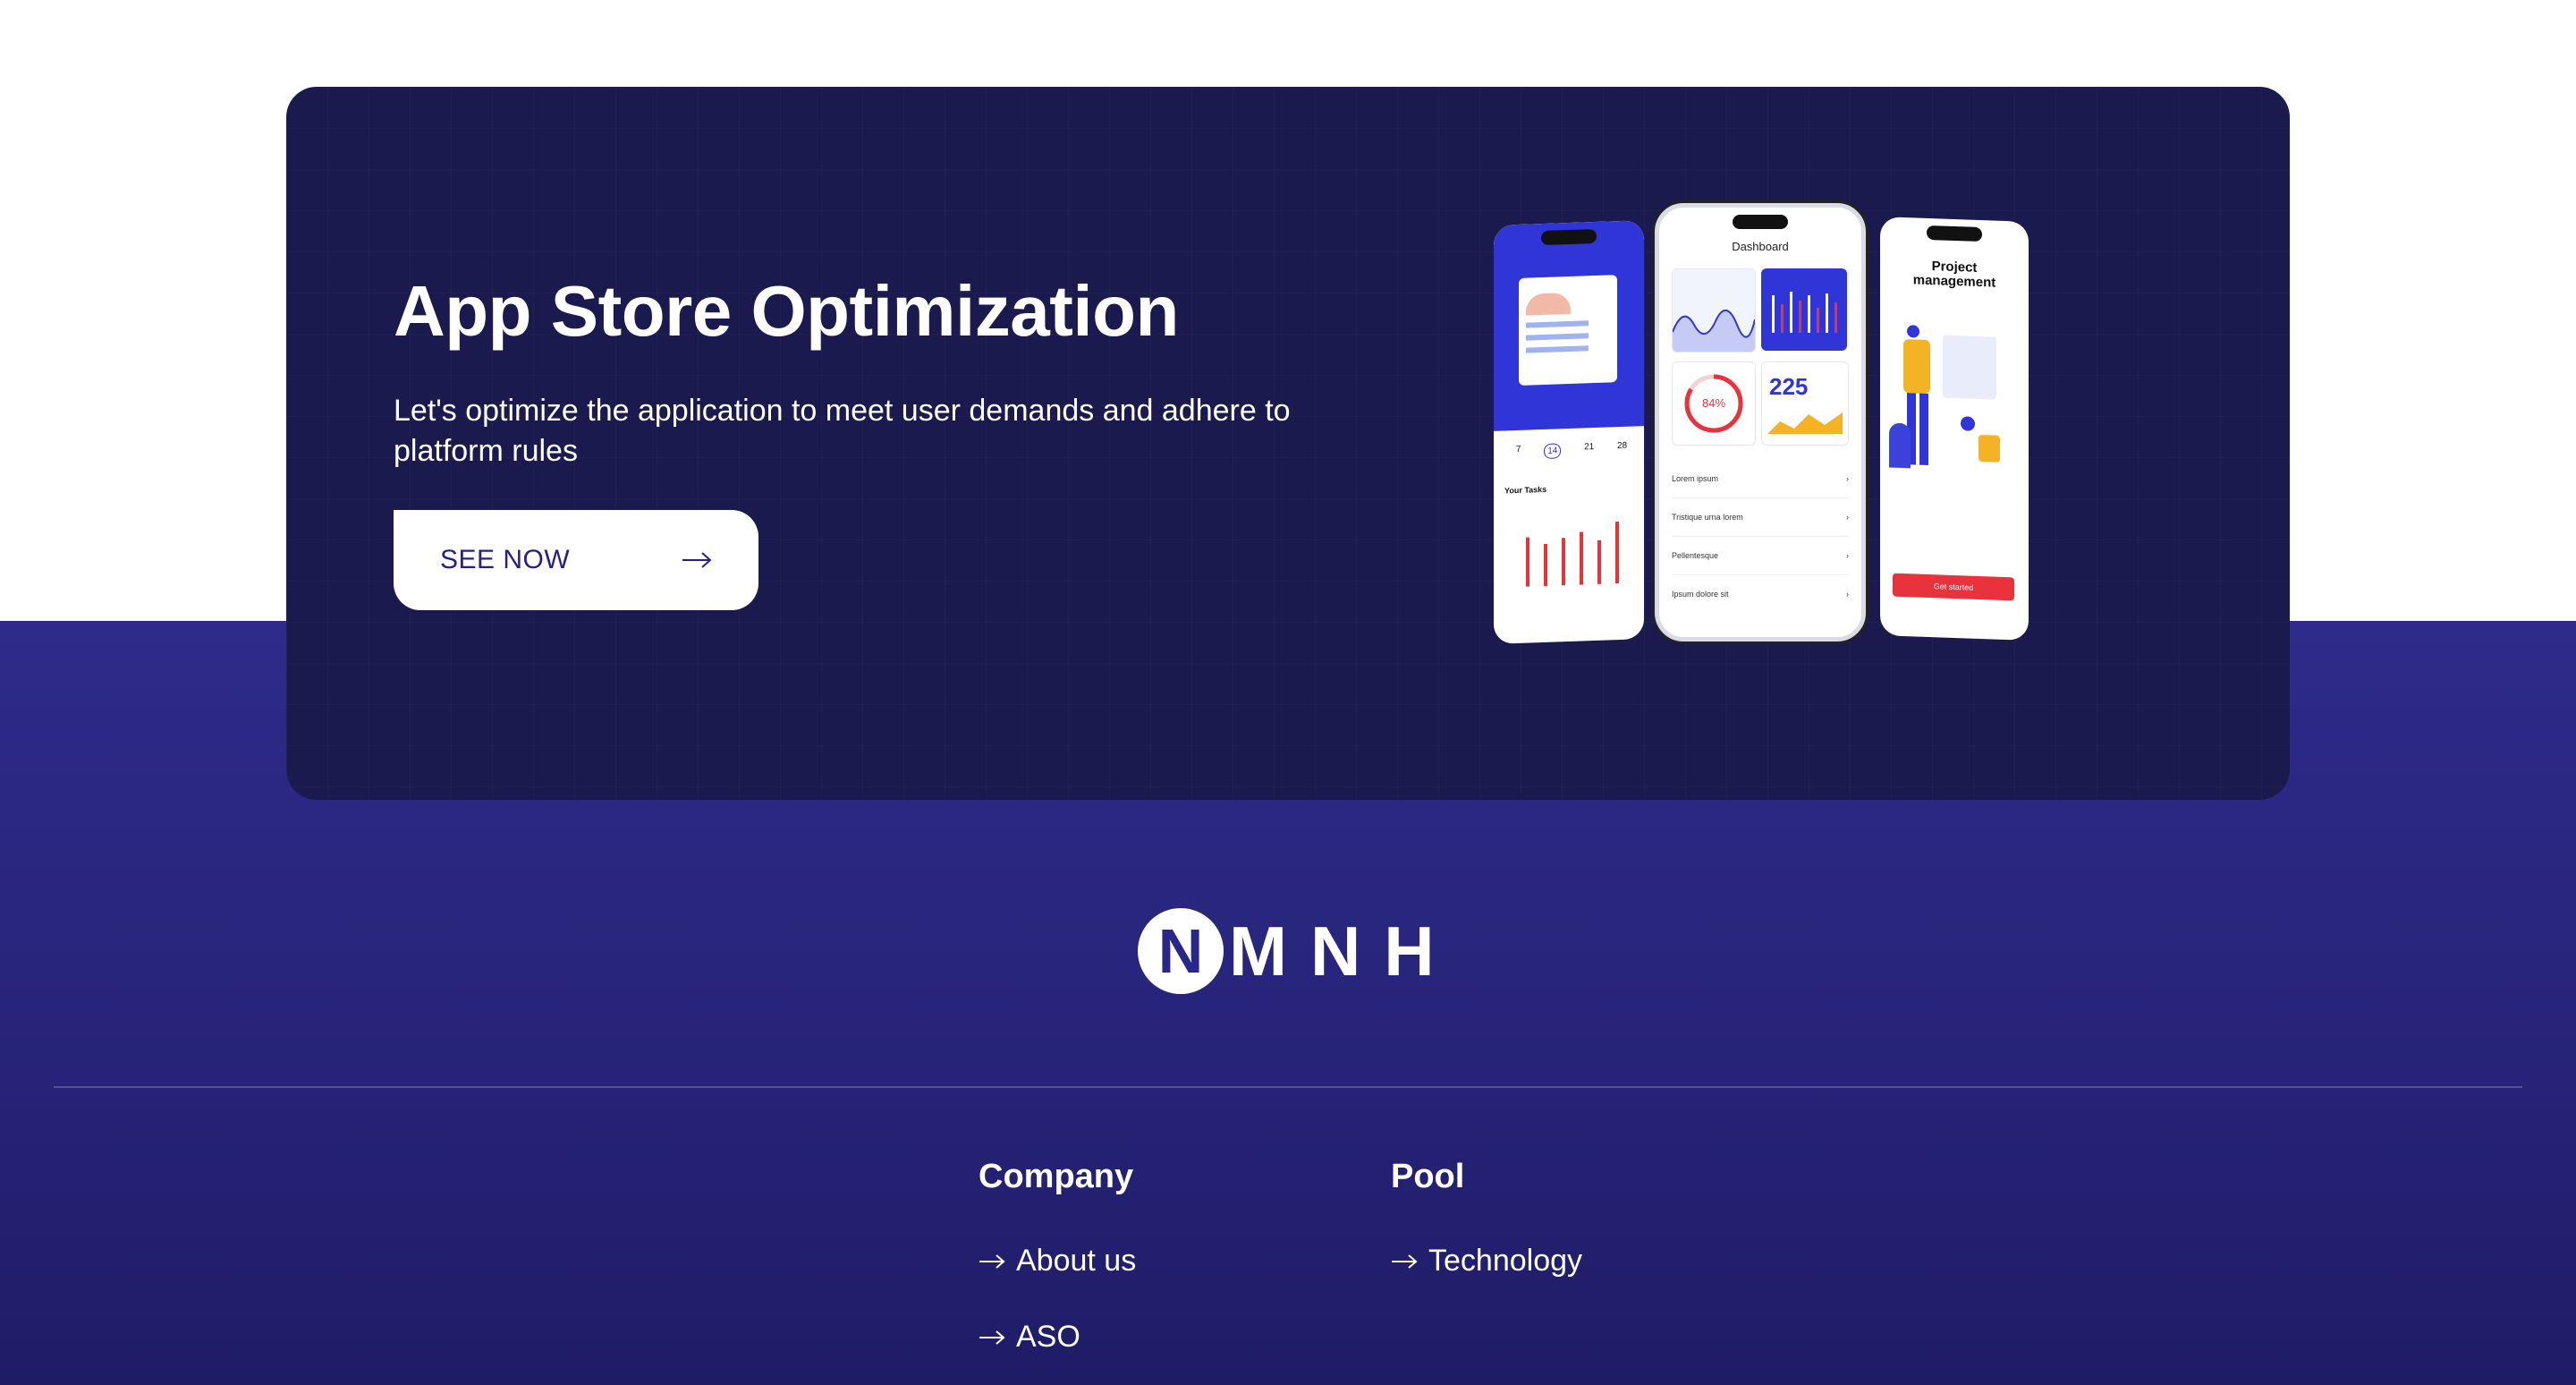 This screenshot has height=1385, width=2576. I want to click on calendar-day: 21, so click(1589, 447).